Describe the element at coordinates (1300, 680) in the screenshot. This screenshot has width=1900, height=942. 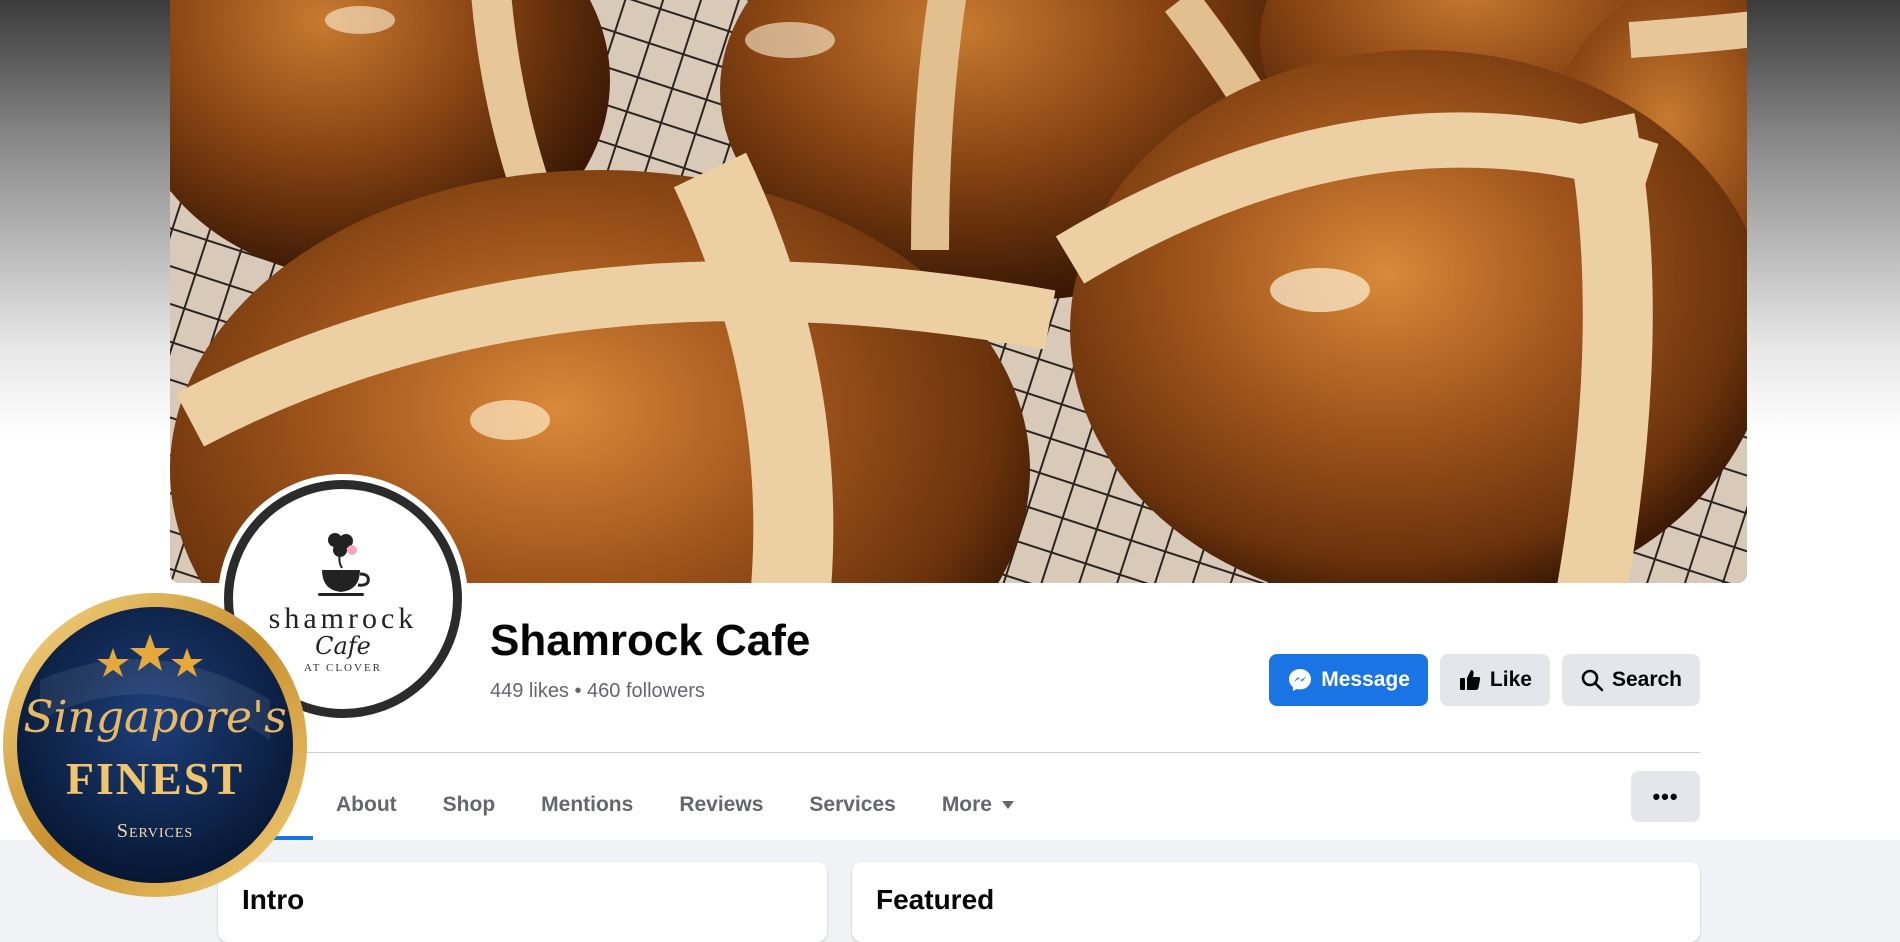
I see `messenger-icon` at that location.